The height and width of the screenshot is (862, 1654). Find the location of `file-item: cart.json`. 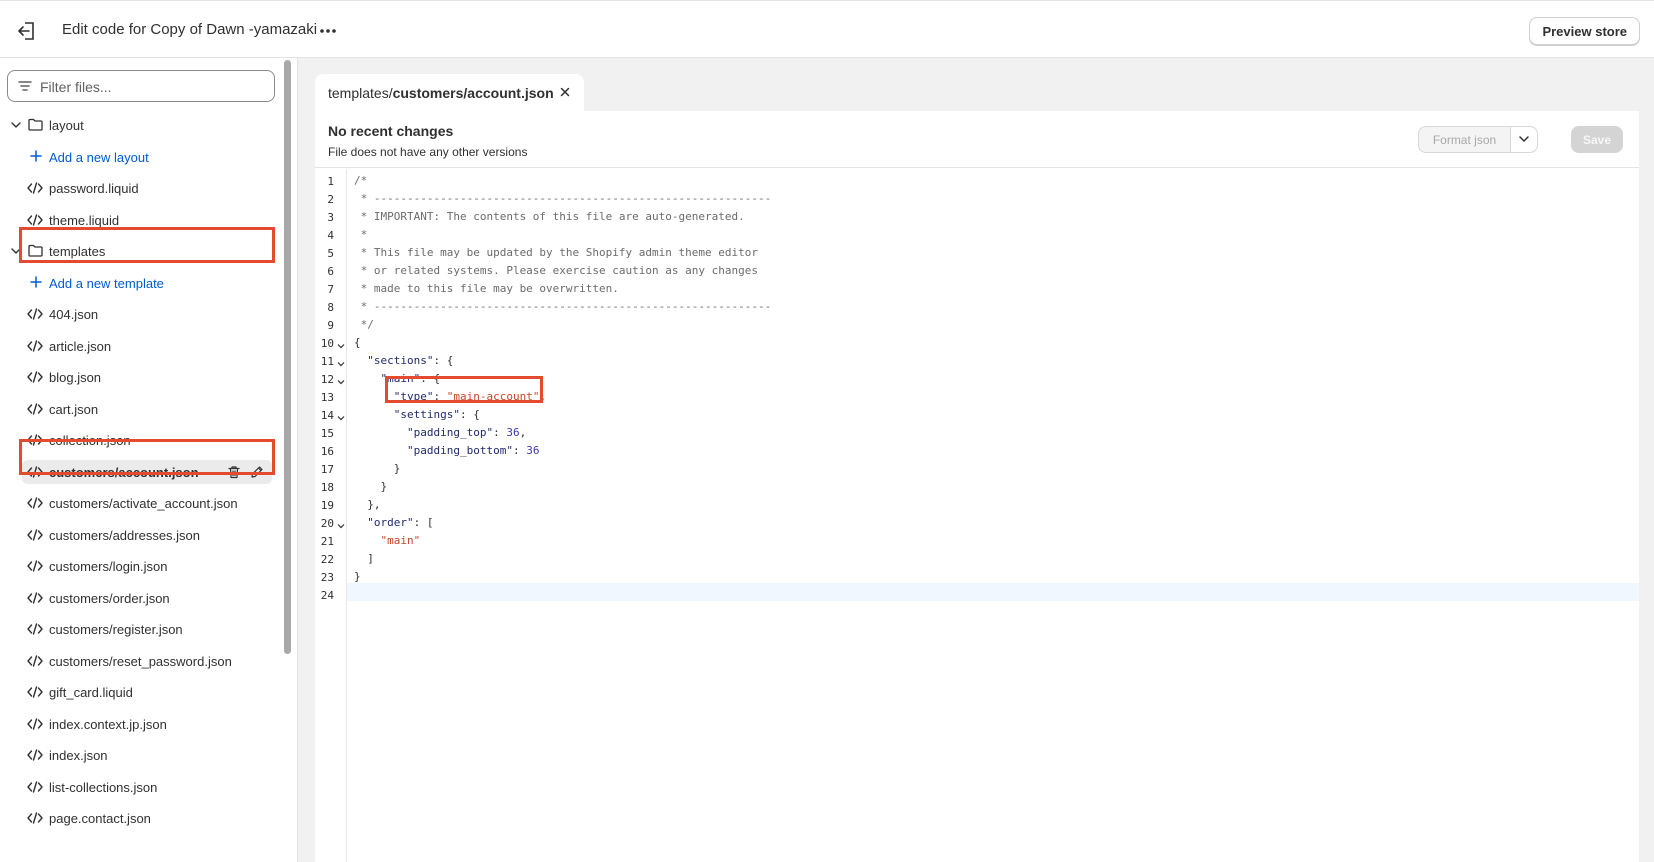

file-item: cart.json is located at coordinates (135, 409).